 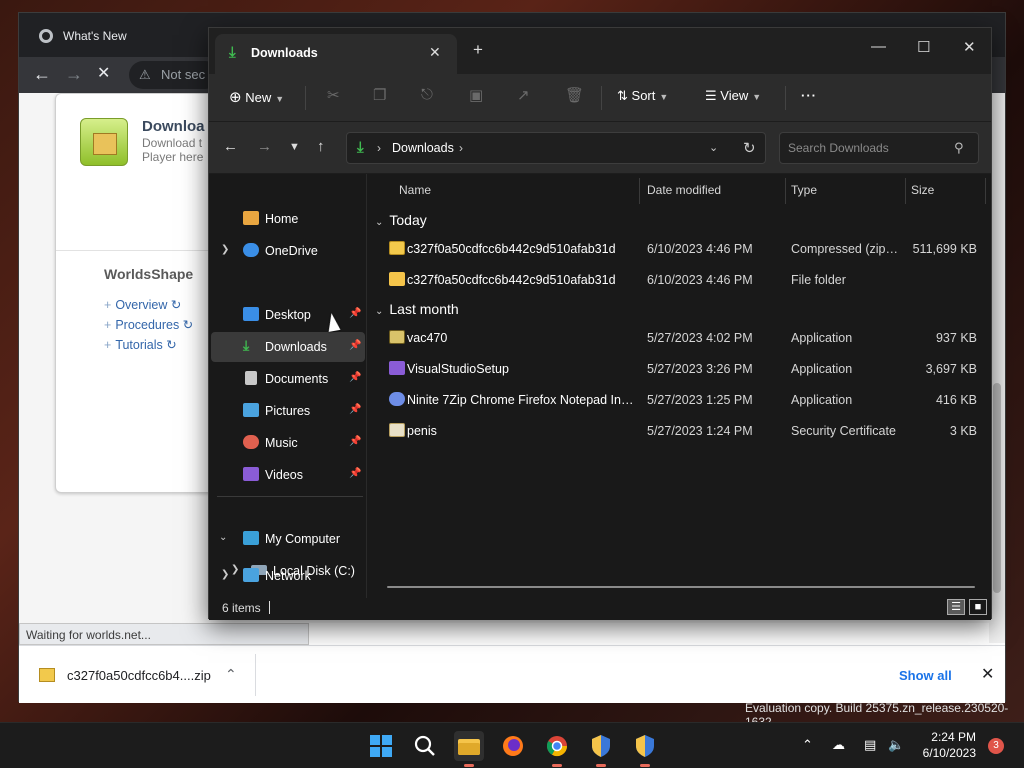 What do you see at coordinates (804, 190) in the screenshot?
I see `column-header-type: Type` at bounding box center [804, 190].